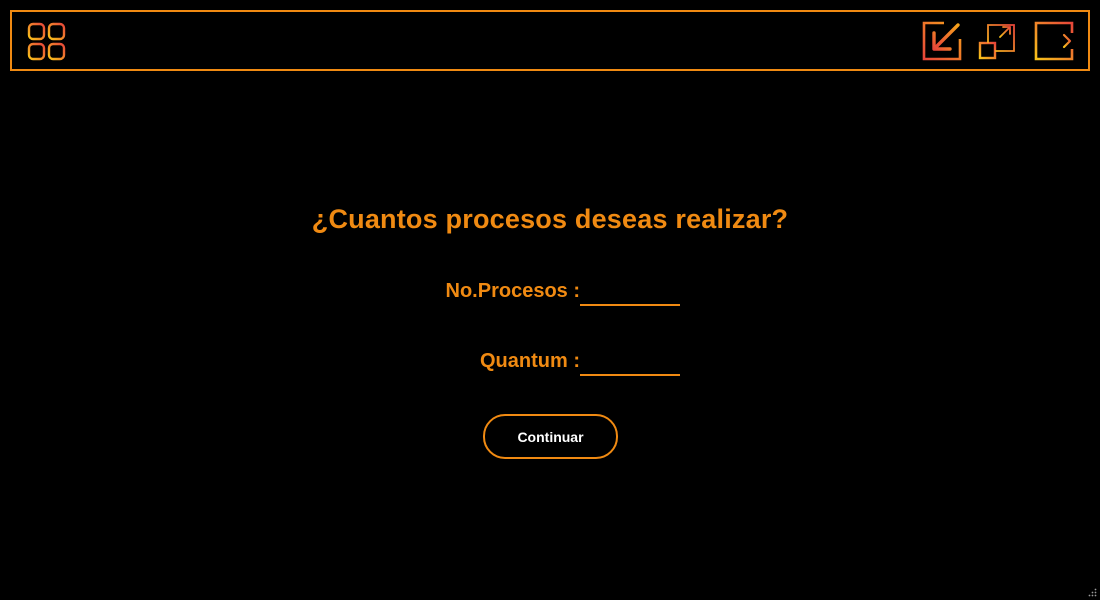  I want to click on exit-icon, so click(1054, 41).